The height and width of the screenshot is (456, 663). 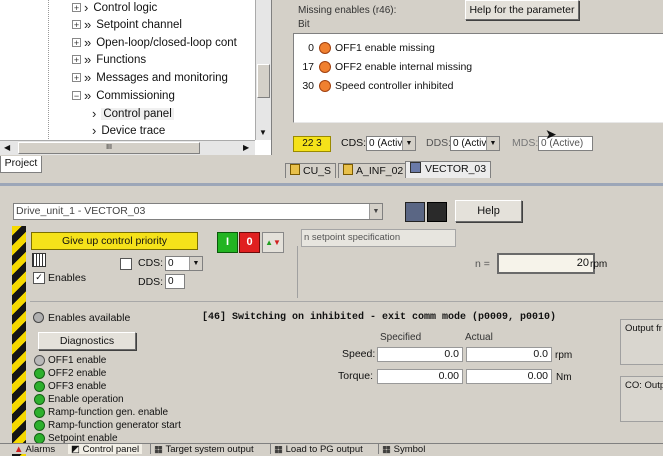 I want to click on drive-number-indicator: 22 3, so click(x=312, y=144).